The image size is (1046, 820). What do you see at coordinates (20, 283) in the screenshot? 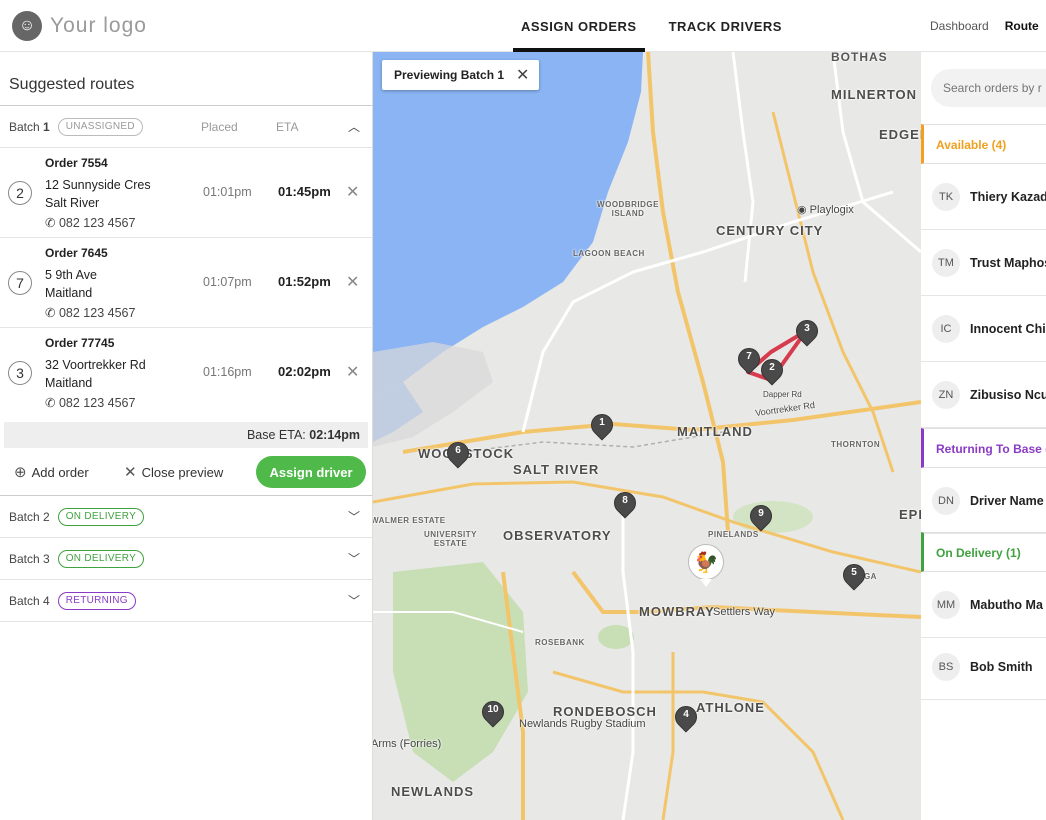
I see `sequence-number: 7` at bounding box center [20, 283].